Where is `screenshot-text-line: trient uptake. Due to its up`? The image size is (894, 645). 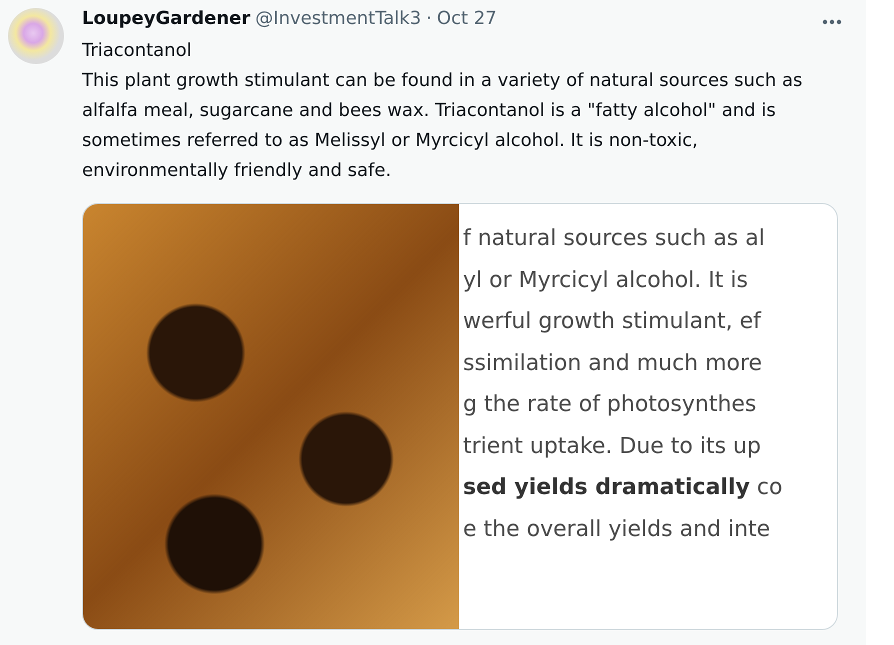 screenshot-text-line: trient uptake. Due to its up is located at coordinates (612, 446).